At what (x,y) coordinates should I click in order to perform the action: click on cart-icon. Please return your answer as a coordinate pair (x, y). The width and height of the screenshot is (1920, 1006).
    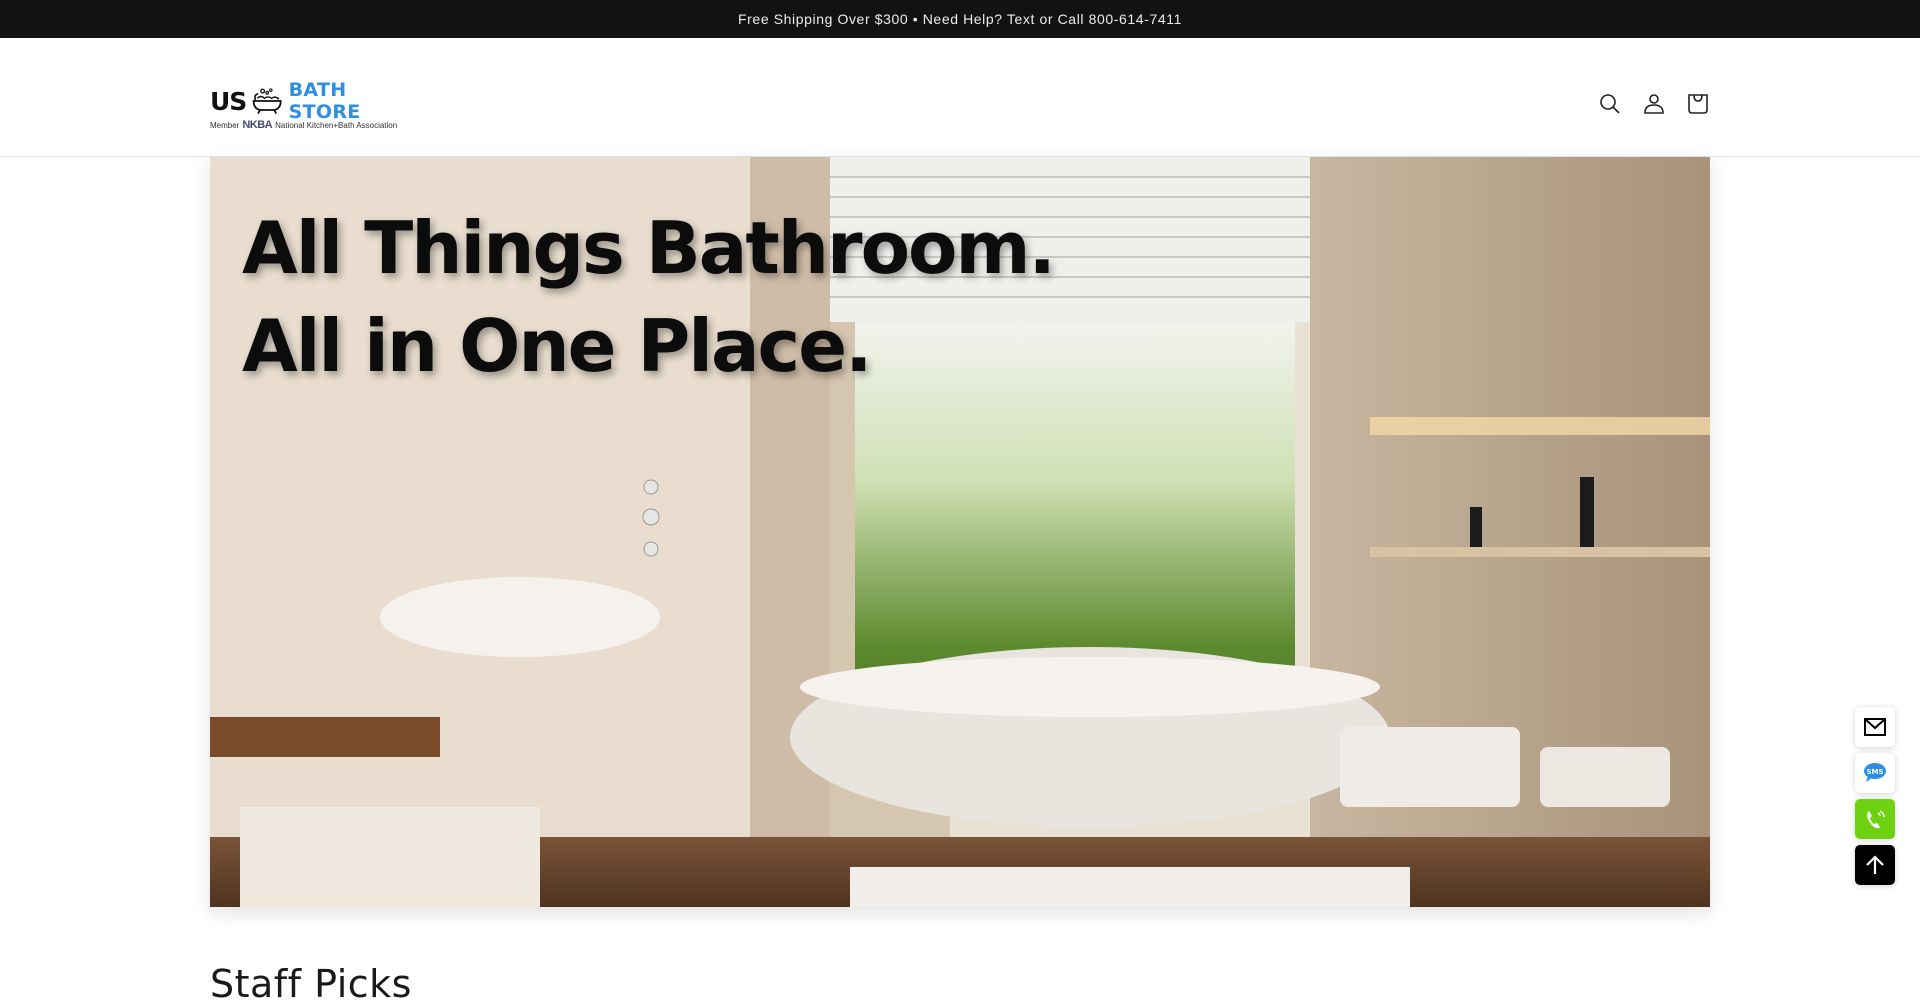
    Looking at the image, I should click on (1698, 104).